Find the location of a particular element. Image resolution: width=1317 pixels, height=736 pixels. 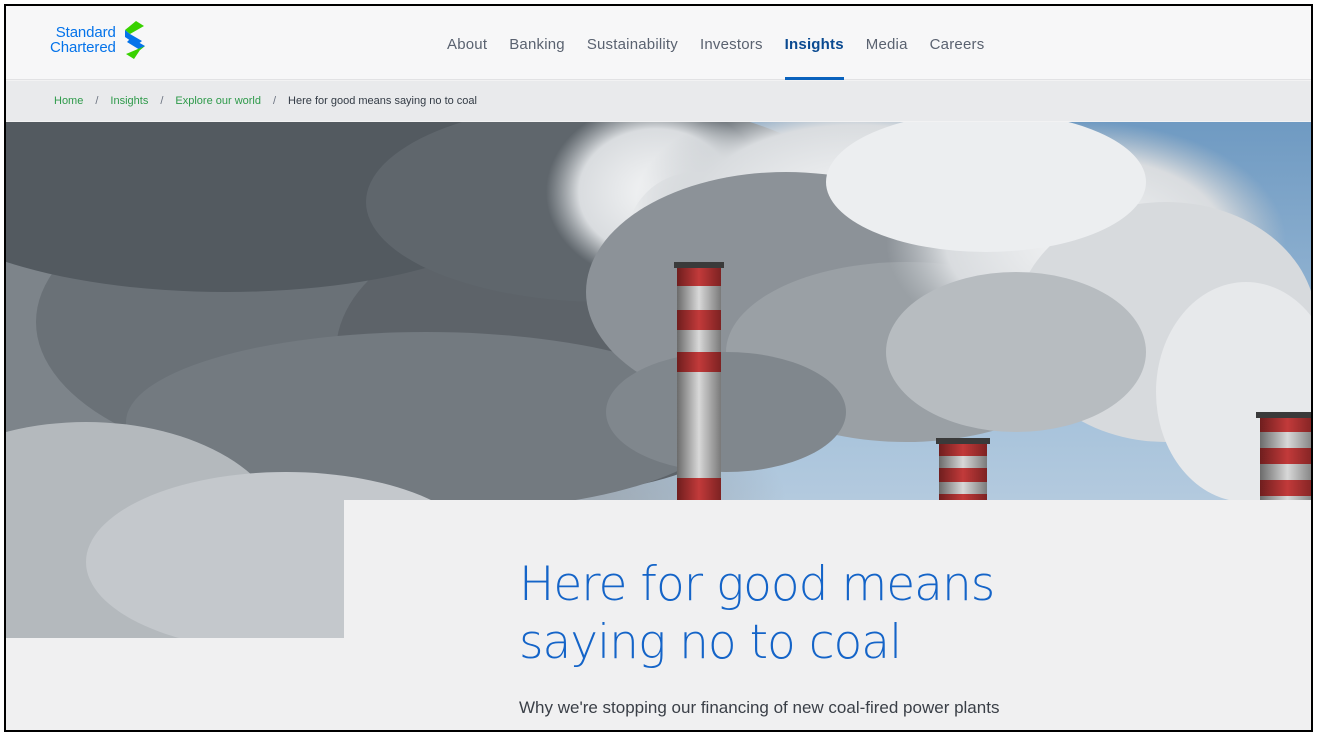

logo-line-1: Standard is located at coordinates (85, 32).